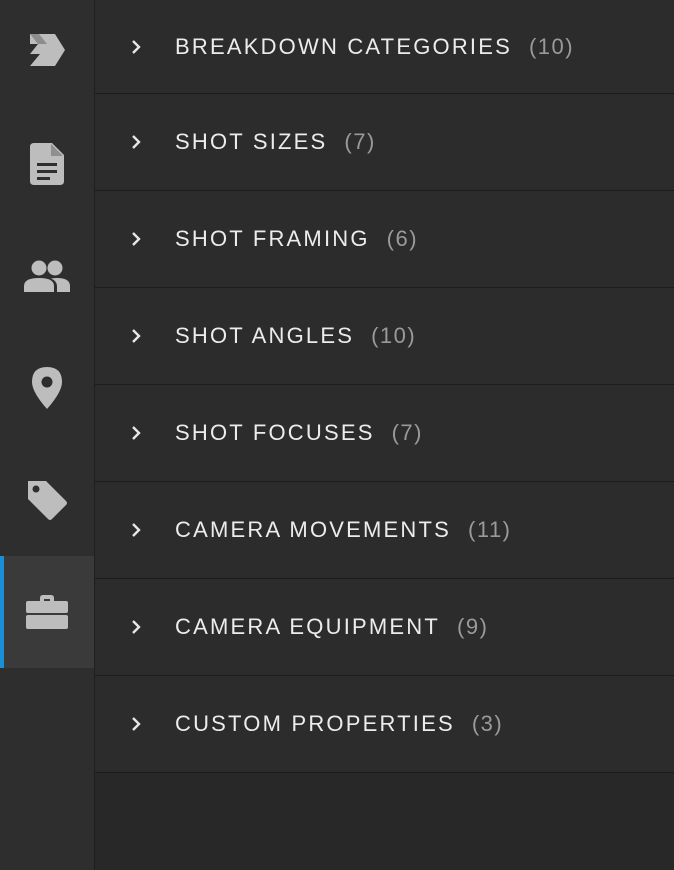  Describe the element at coordinates (265, 335) in the screenshot. I see `category-label: SHOT ANGLES` at that location.